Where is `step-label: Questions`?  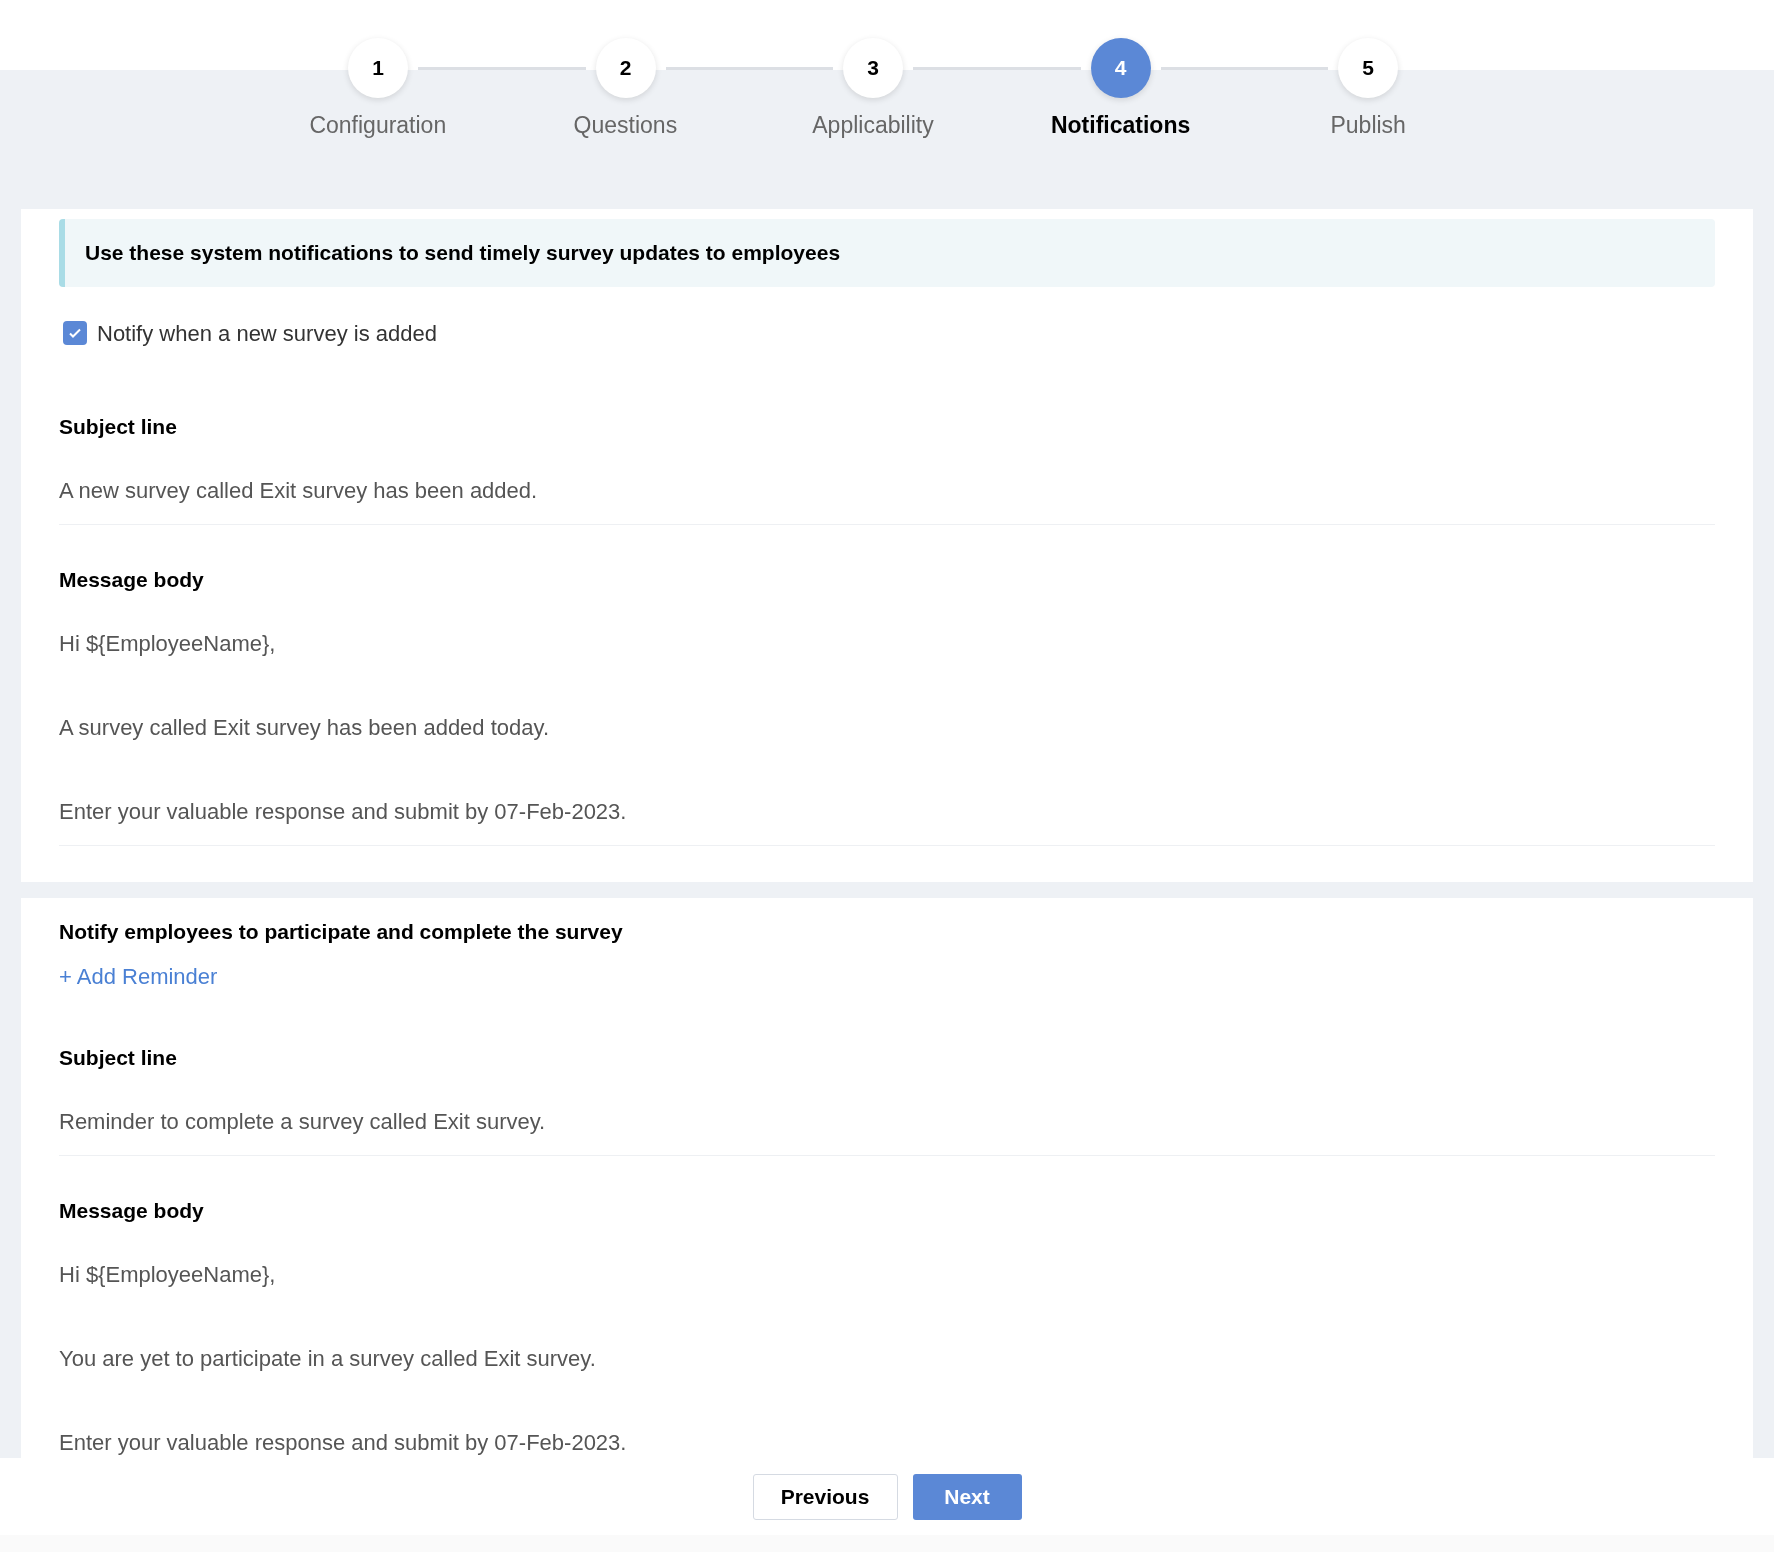
step-label: Questions is located at coordinates (625, 125).